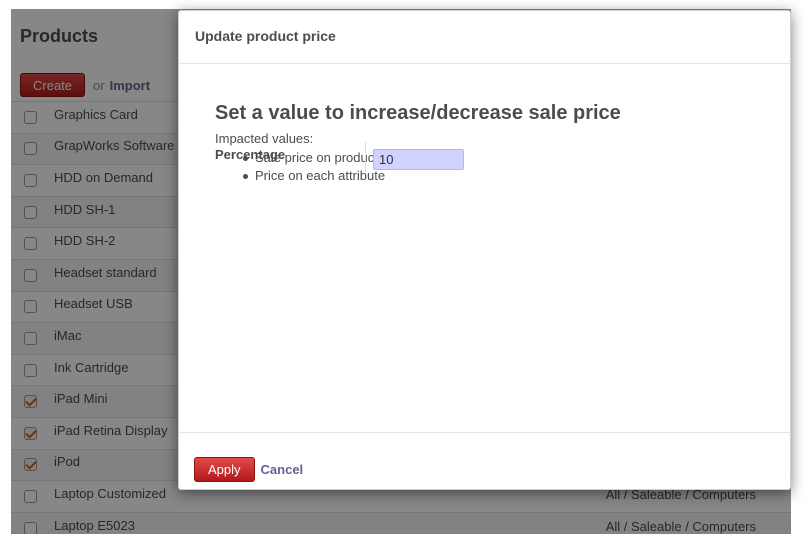  I want to click on percentage-label: Percentage, so click(250, 154).